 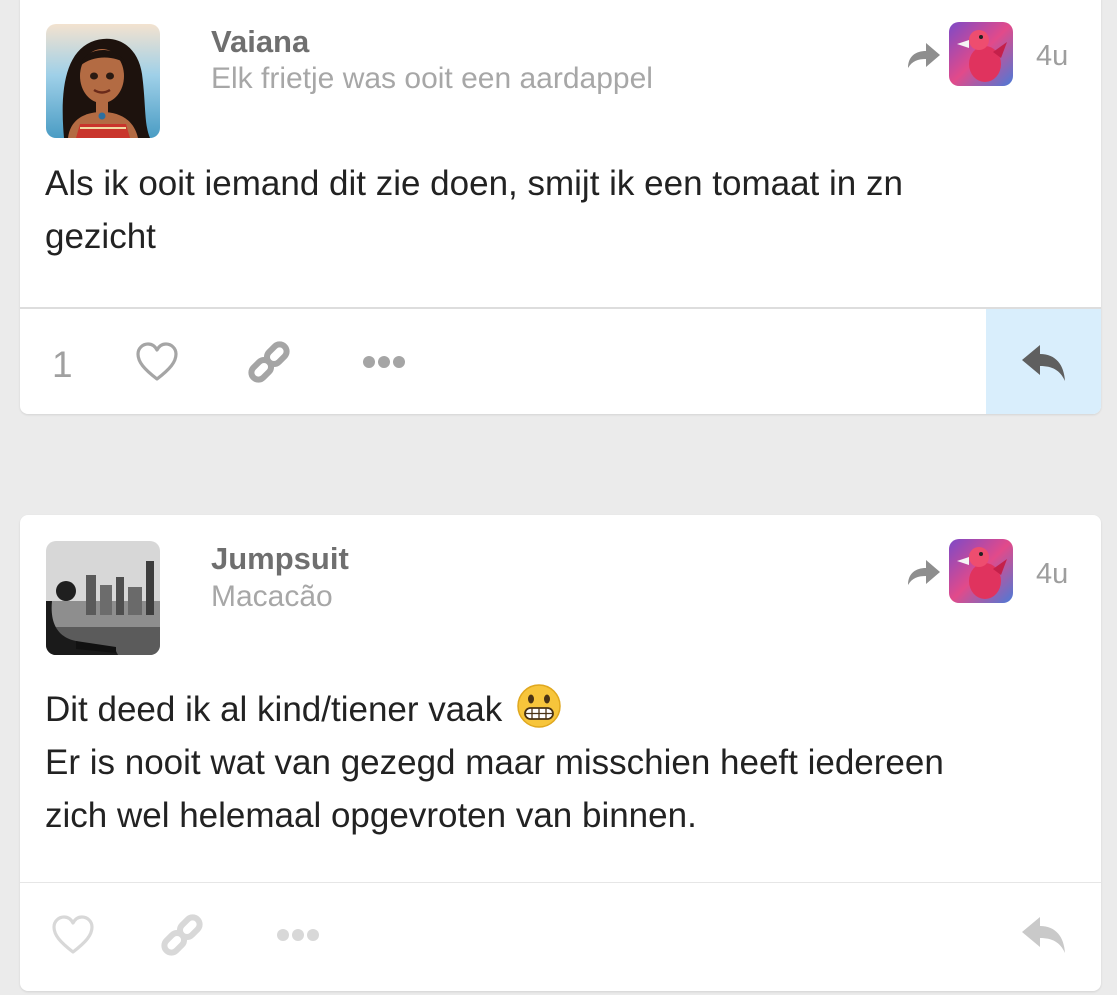 What do you see at coordinates (100, 236) in the screenshot?
I see `post-body-line: gezicht` at bounding box center [100, 236].